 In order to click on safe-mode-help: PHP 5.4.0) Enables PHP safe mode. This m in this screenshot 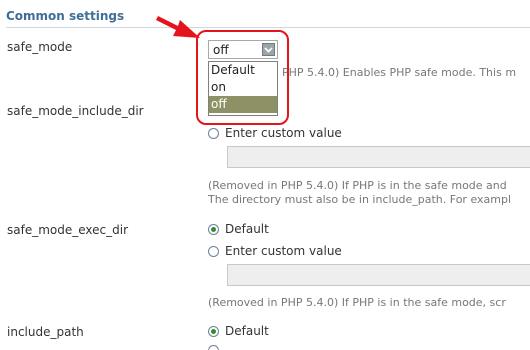, I will do `click(406, 73)`.